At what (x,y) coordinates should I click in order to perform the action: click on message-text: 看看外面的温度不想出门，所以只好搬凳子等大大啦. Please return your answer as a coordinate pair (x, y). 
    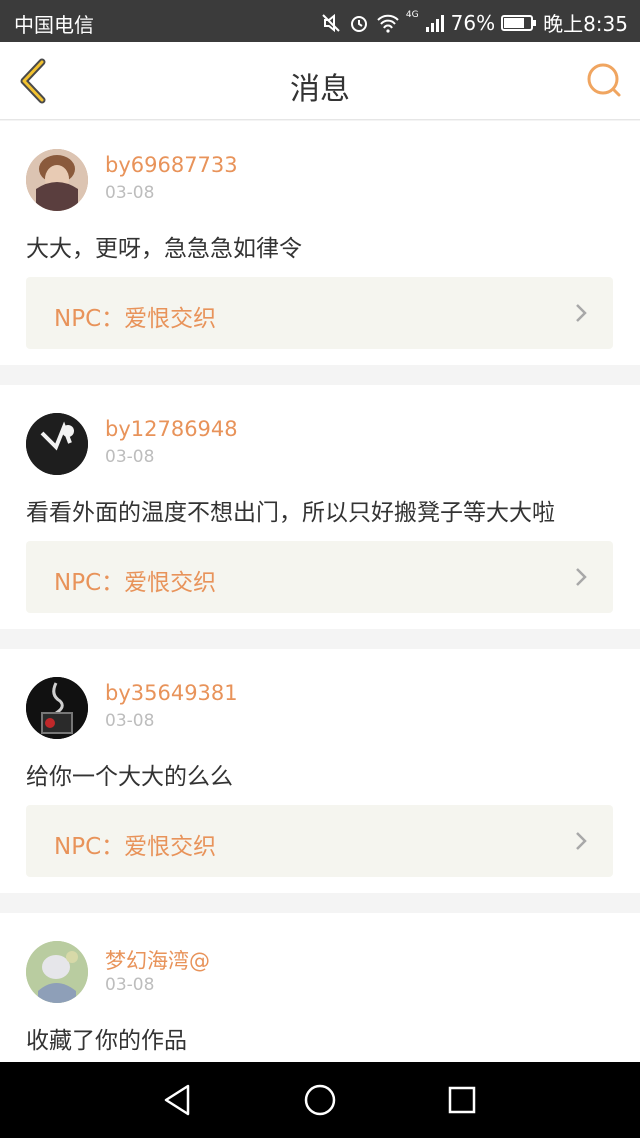
    Looking at the image, I should click on (290, 513).